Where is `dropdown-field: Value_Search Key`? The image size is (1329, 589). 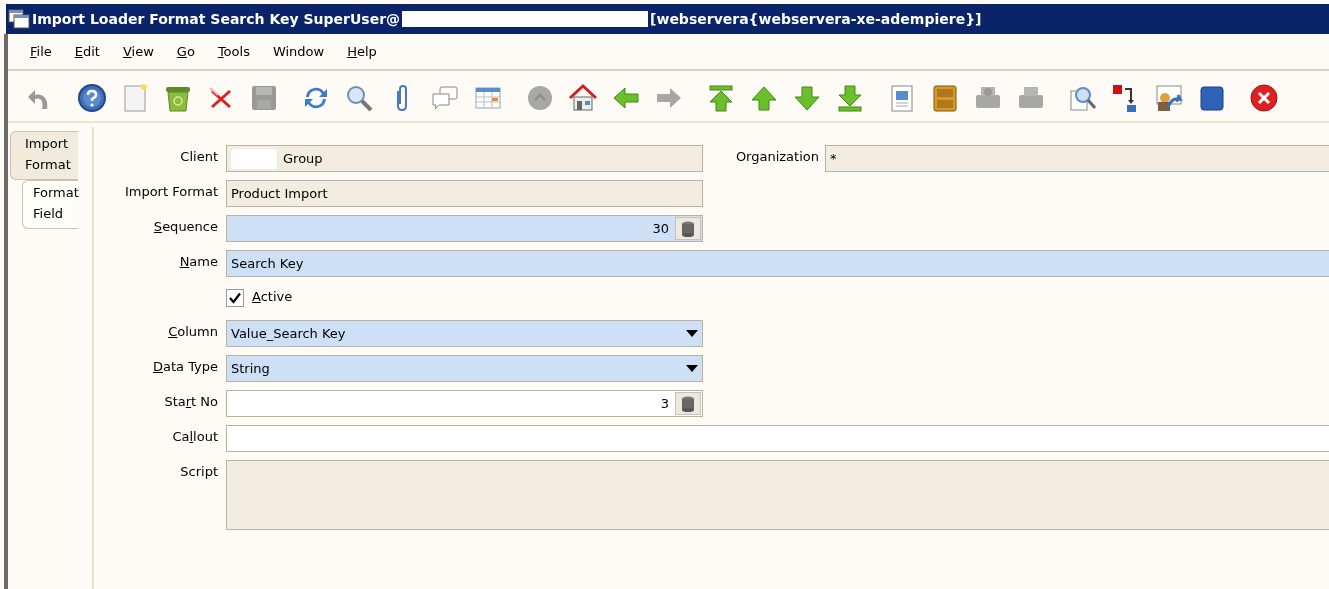 dropdown-field: Value_Search Key is located at coordinates (464, 333).